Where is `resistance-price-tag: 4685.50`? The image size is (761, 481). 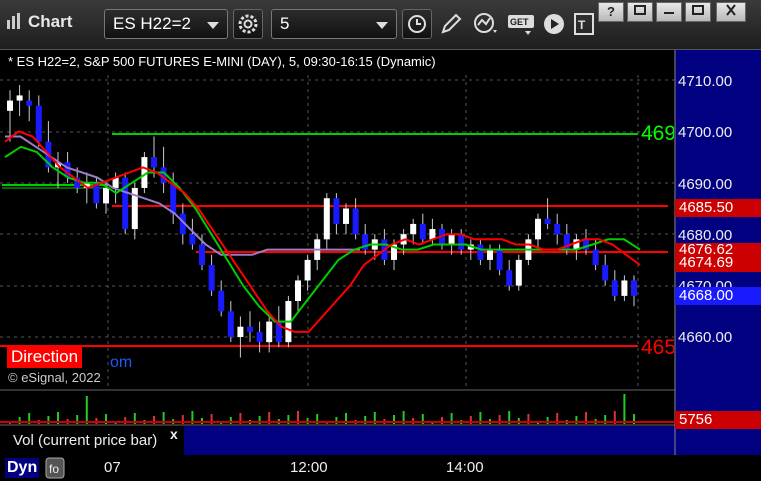 resistance-price-tag: 4685.50 is located at coordinates (718, 208).